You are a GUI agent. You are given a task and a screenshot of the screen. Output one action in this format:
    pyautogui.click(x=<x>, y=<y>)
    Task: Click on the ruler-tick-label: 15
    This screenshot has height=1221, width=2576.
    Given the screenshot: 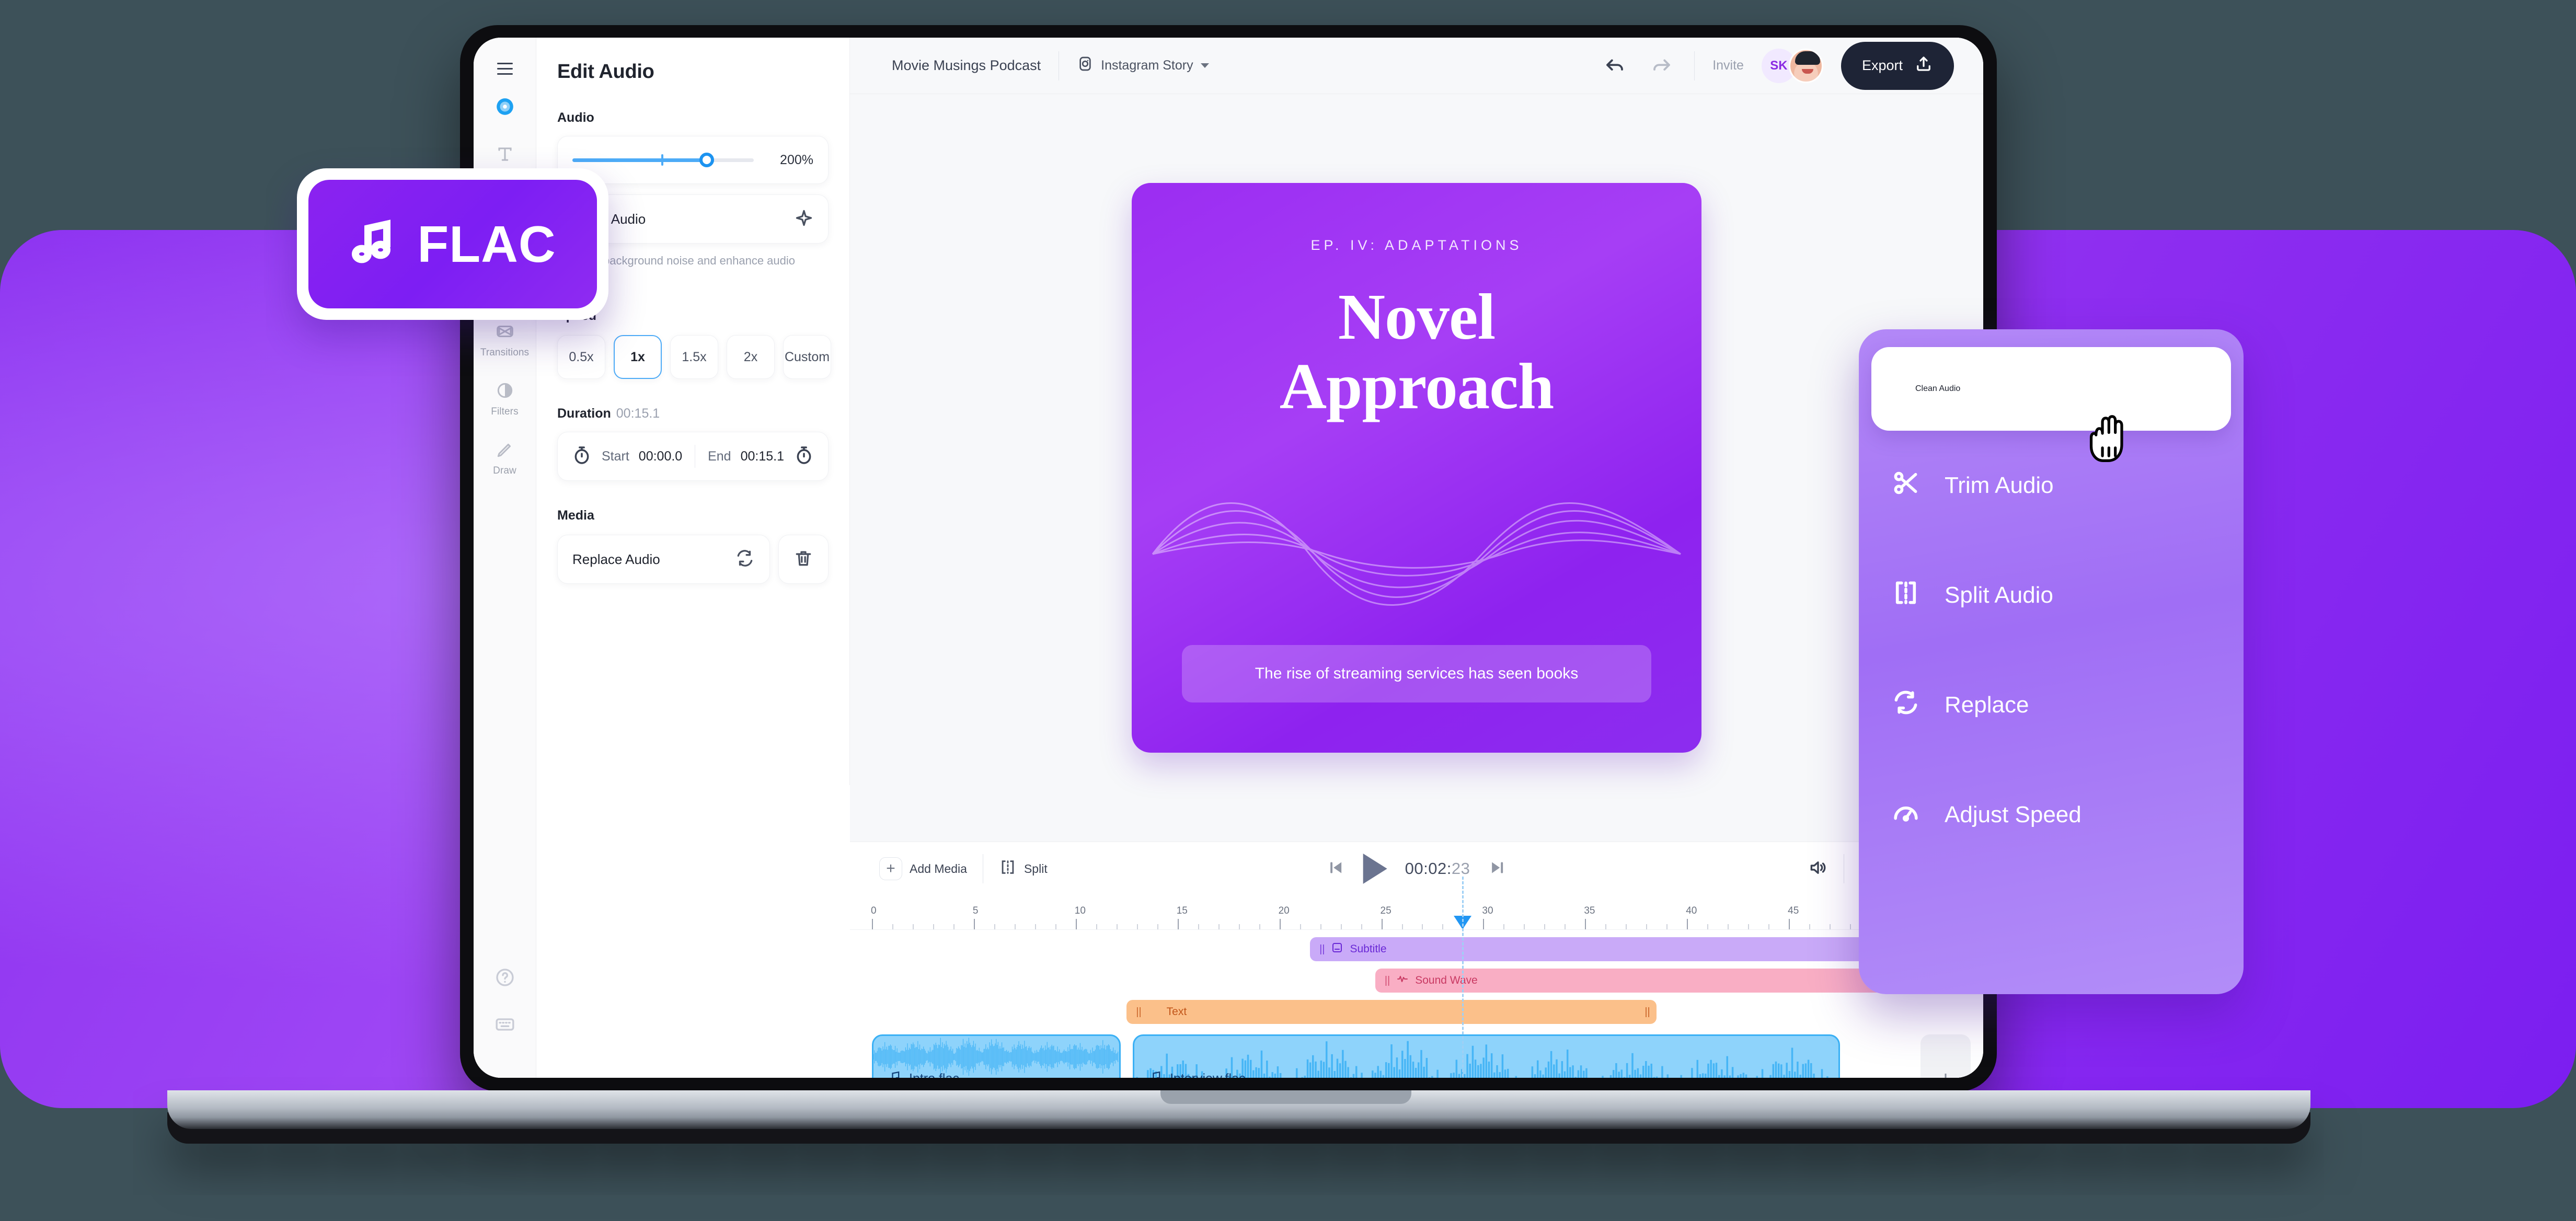 What is the action you would take?
    pyautogui.click(x=1182, y=911)
    